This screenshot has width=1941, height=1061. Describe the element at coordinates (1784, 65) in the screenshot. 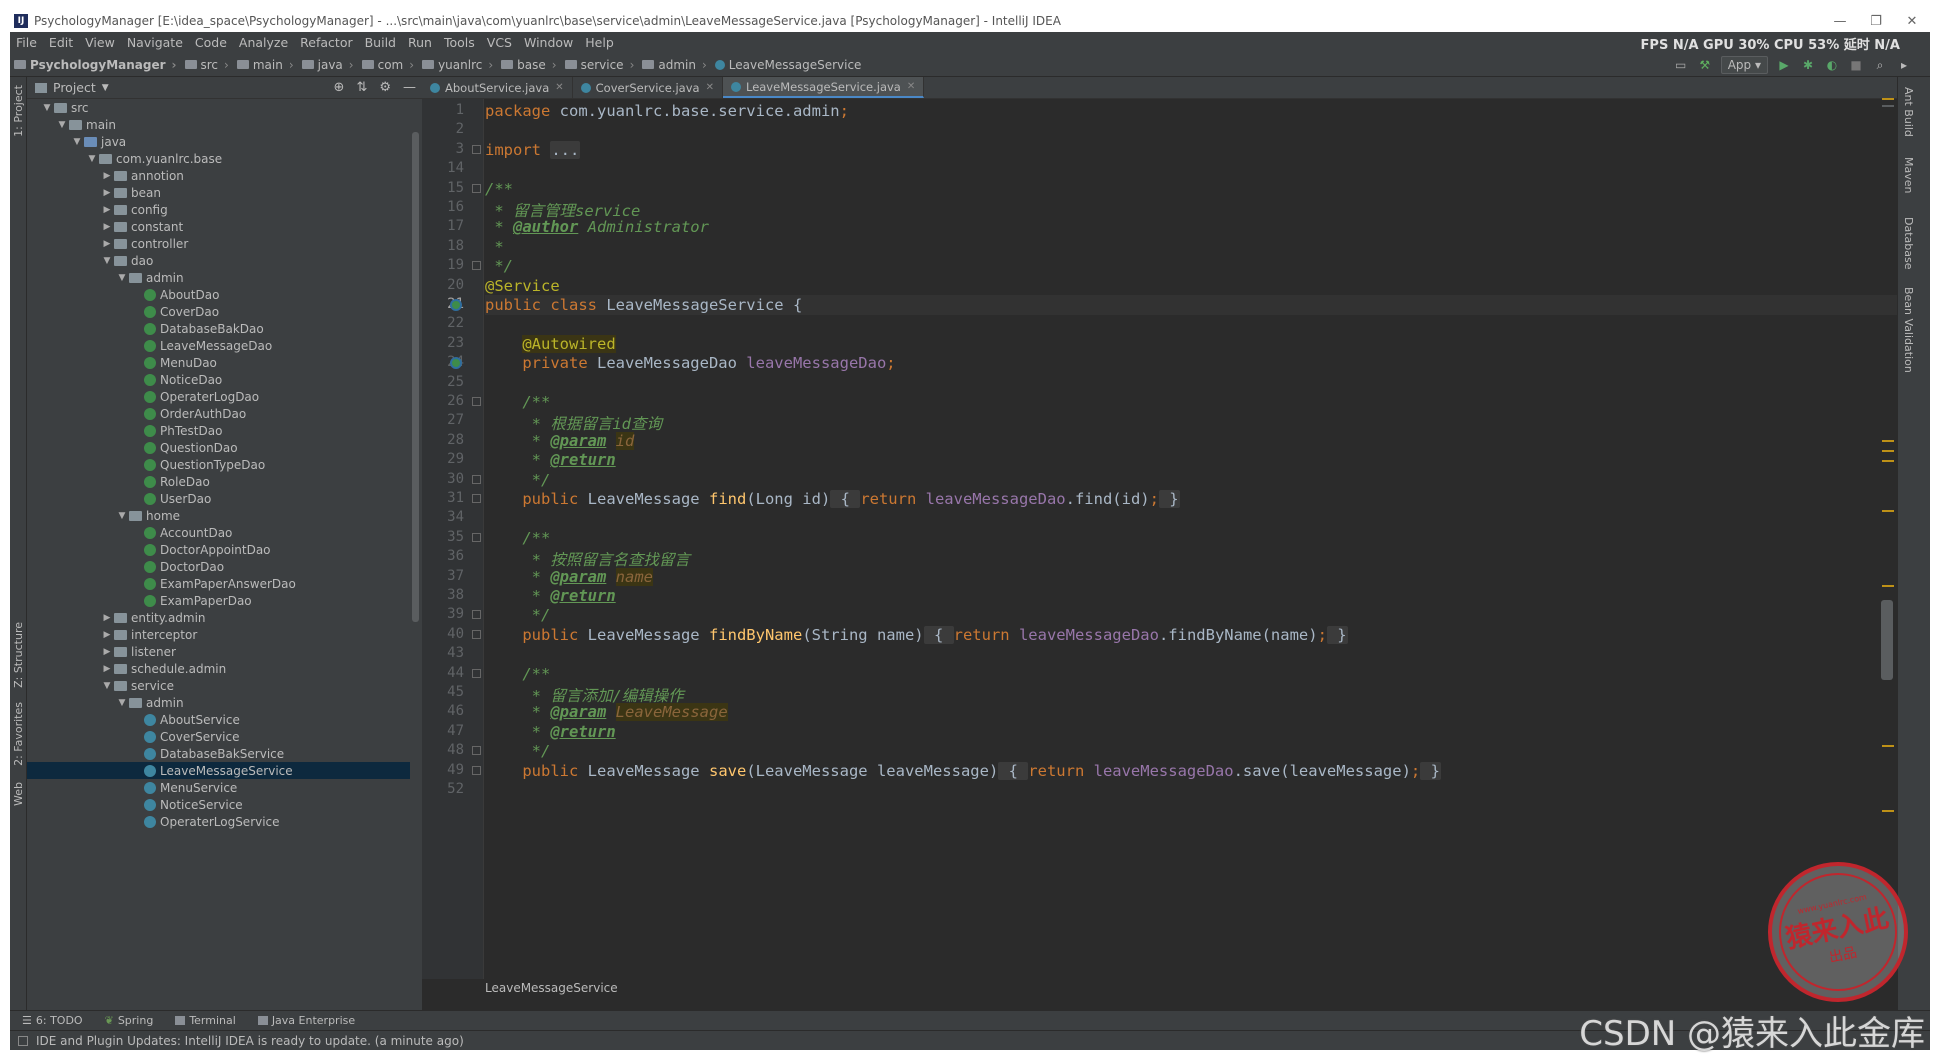

I see `run-icon: ▶` at that location.